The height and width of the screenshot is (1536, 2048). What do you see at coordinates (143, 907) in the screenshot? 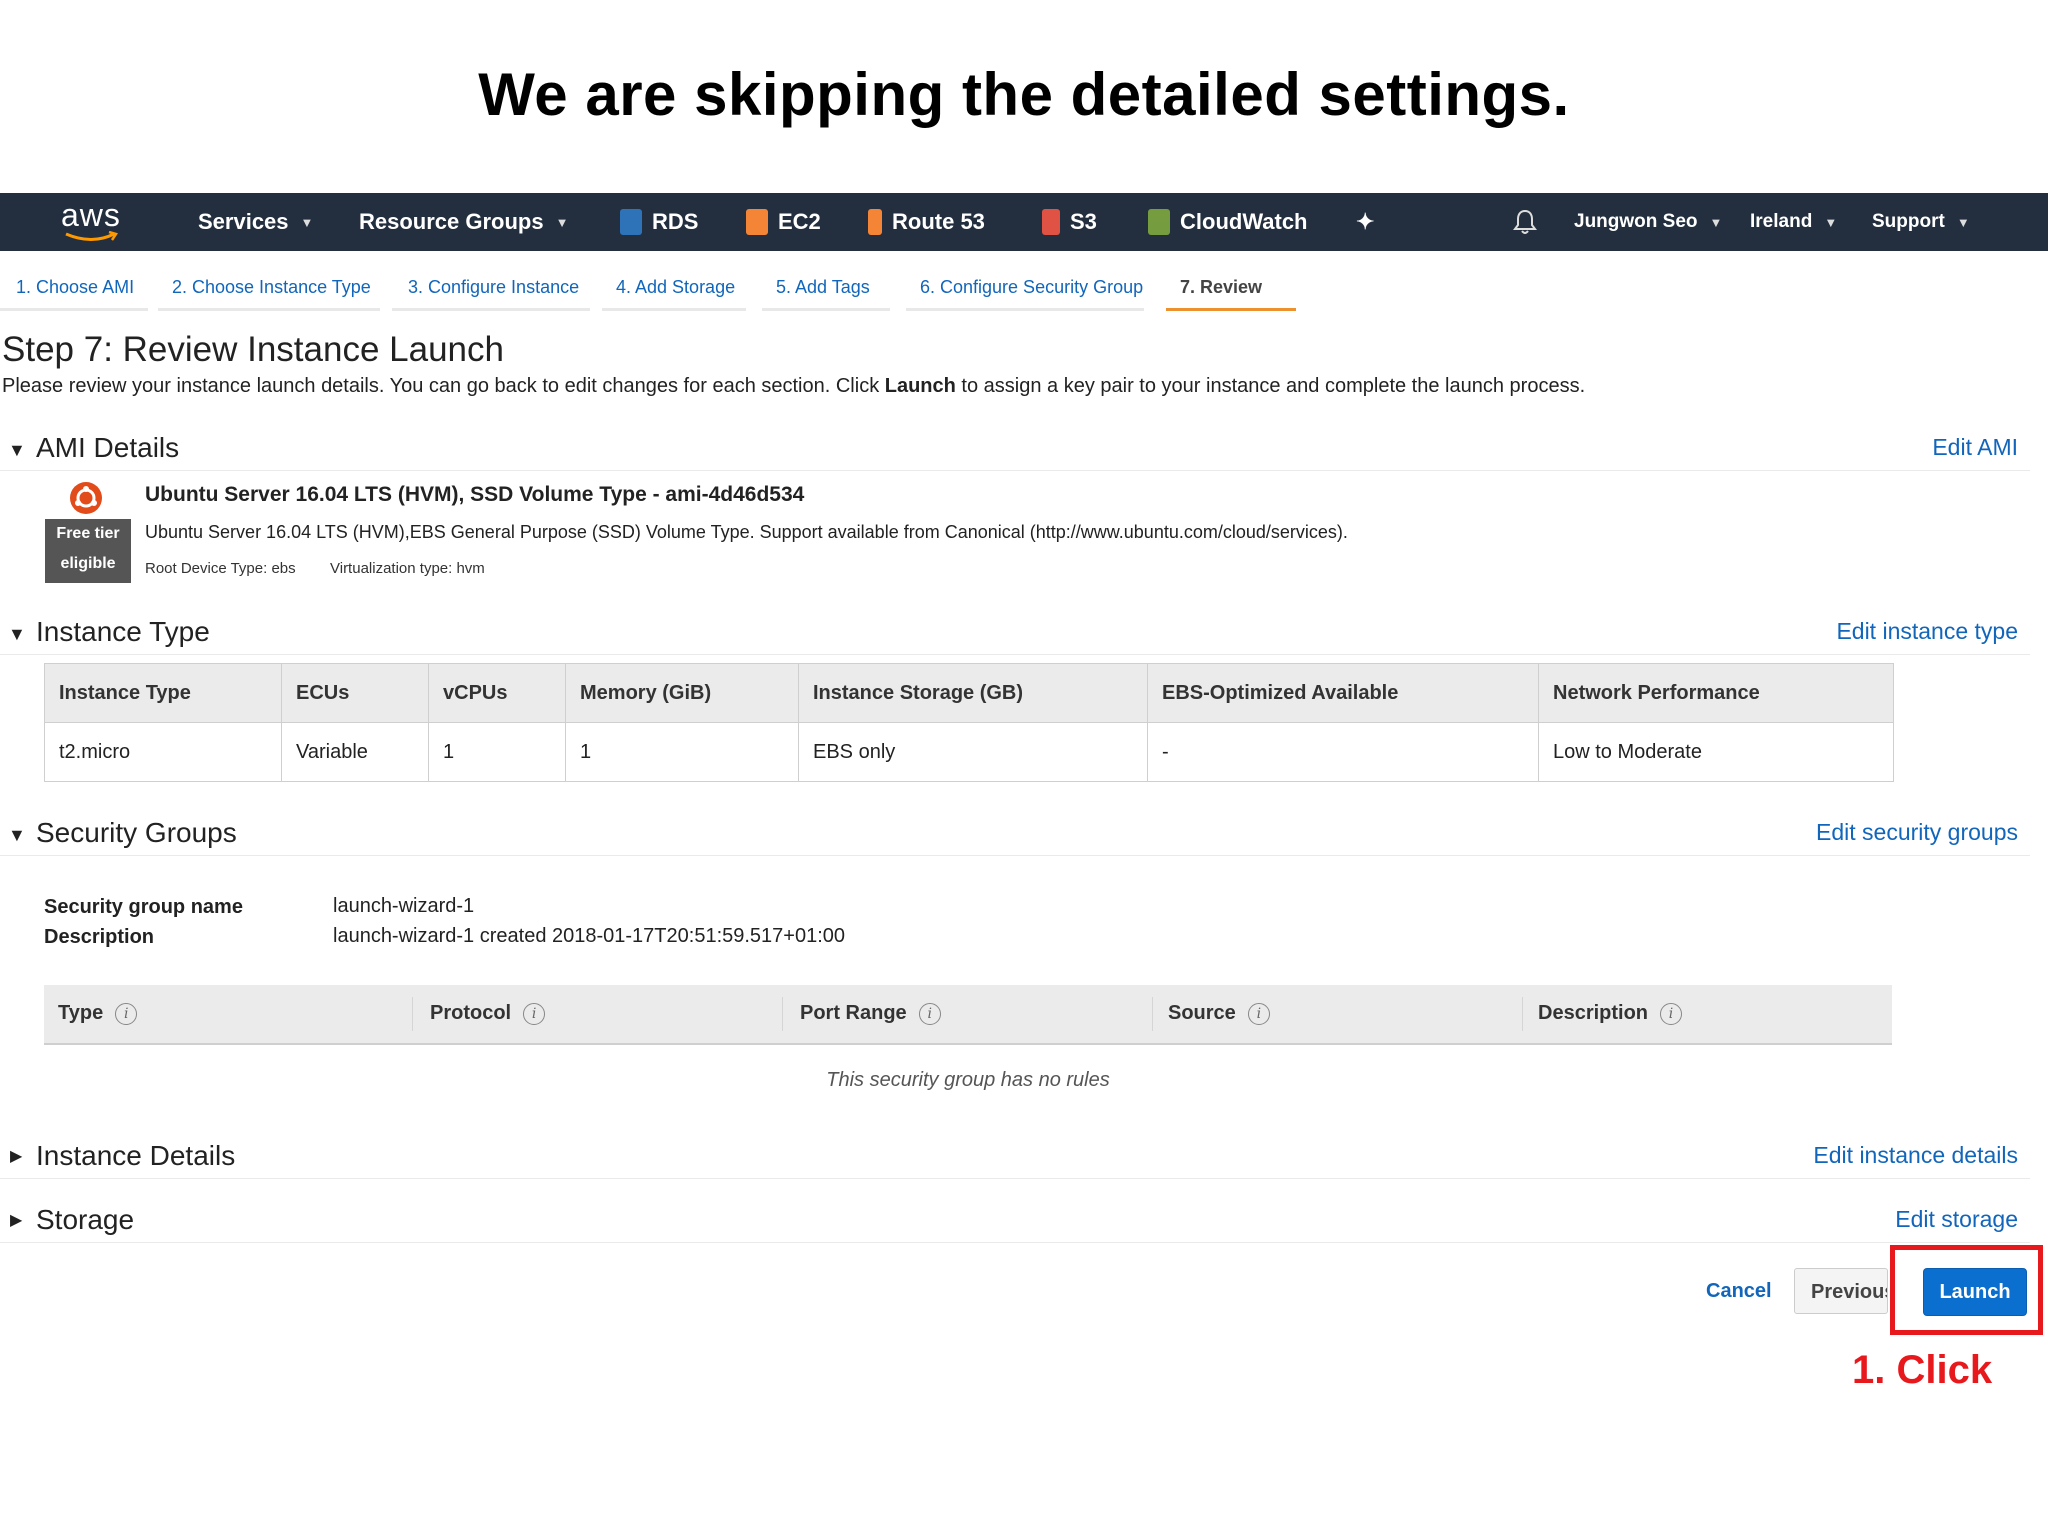
I see `security-group-name-label: Security group name` at bounding box center [143, 907].